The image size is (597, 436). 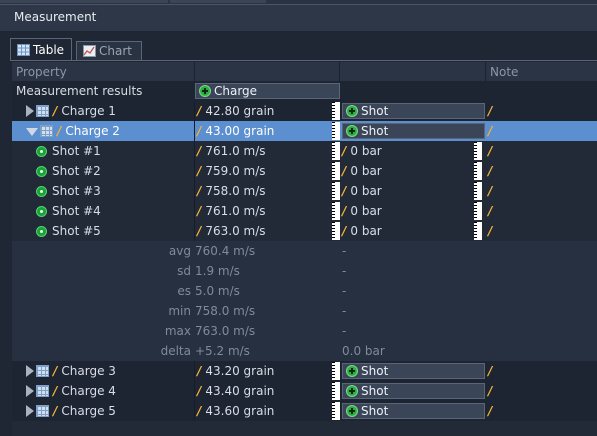 I want to click on shot-row: Shot #4 /761.0 m/s /0 bar /, so click(x=304, y=211).